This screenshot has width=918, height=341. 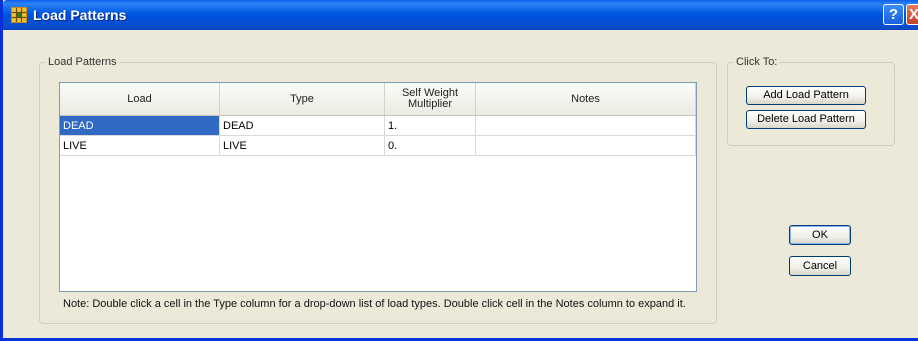 I want to click on column-header-self-weight-multiplier: Self Weight Multiplier, so click(x=430, y=99).